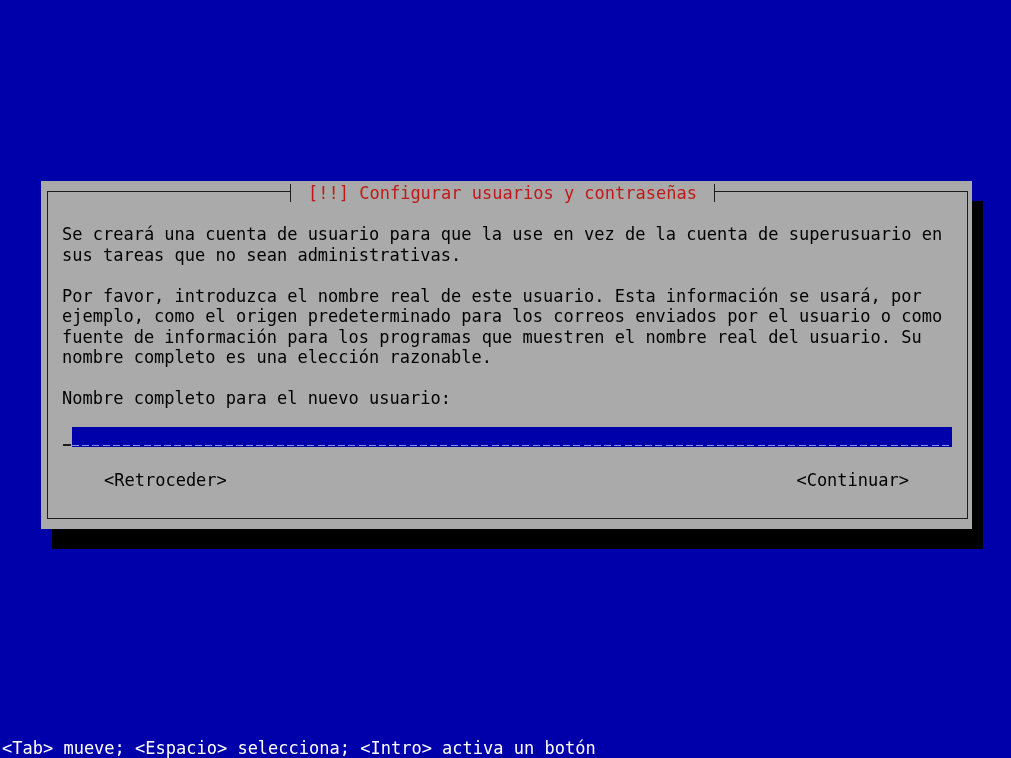  I want to click on field-label: Nombre completo para el nuevo usuario:, so click(256, 398).